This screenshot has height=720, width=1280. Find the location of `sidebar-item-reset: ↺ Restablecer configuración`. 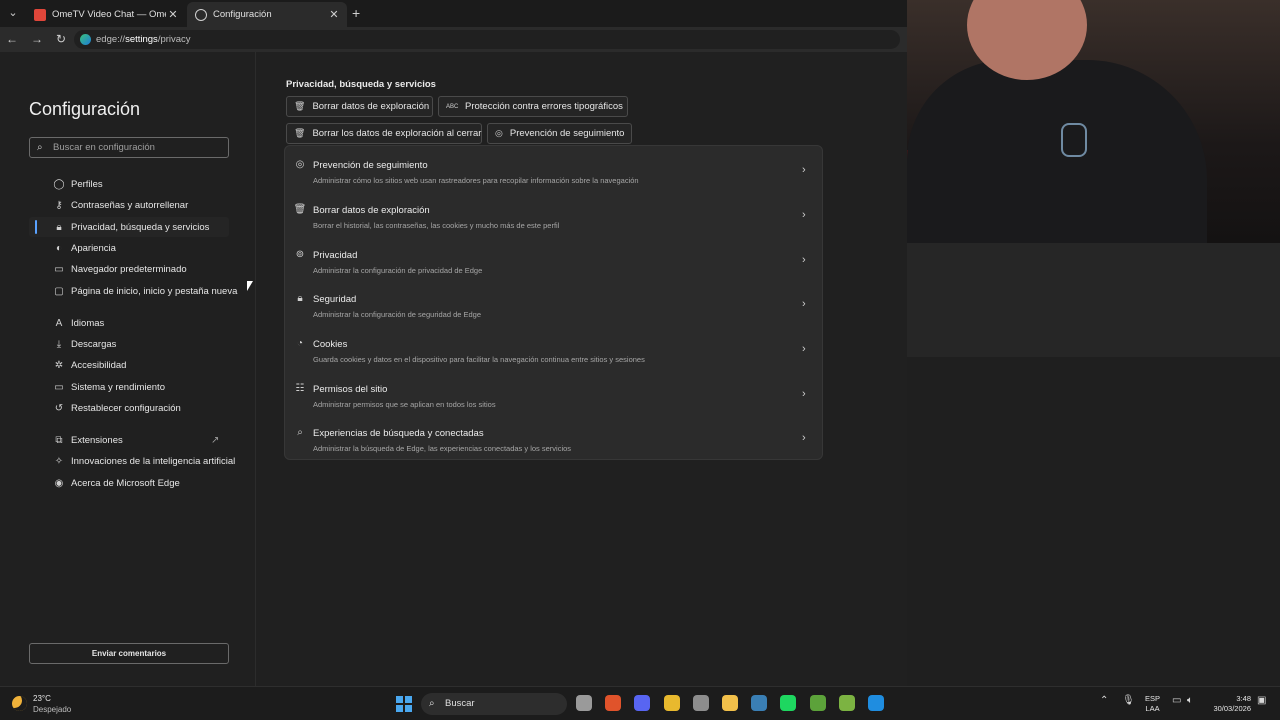

sidebar-item-reset: ↺ Restablecer configuración is located at coordinates (139, 408).